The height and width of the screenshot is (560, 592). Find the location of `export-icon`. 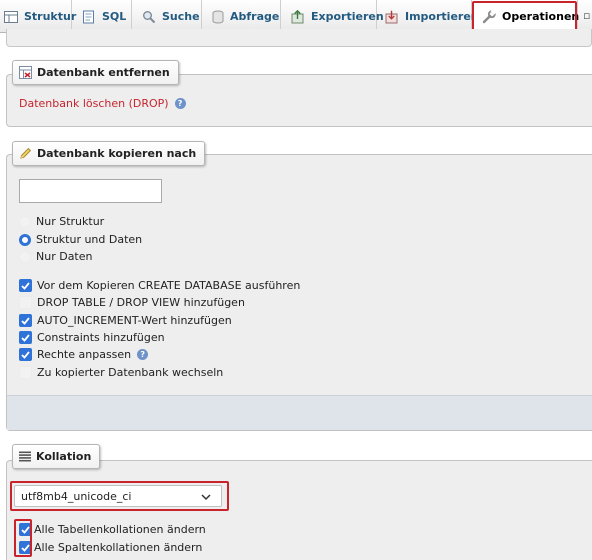

export-icon is located at coordinates (298, 16).